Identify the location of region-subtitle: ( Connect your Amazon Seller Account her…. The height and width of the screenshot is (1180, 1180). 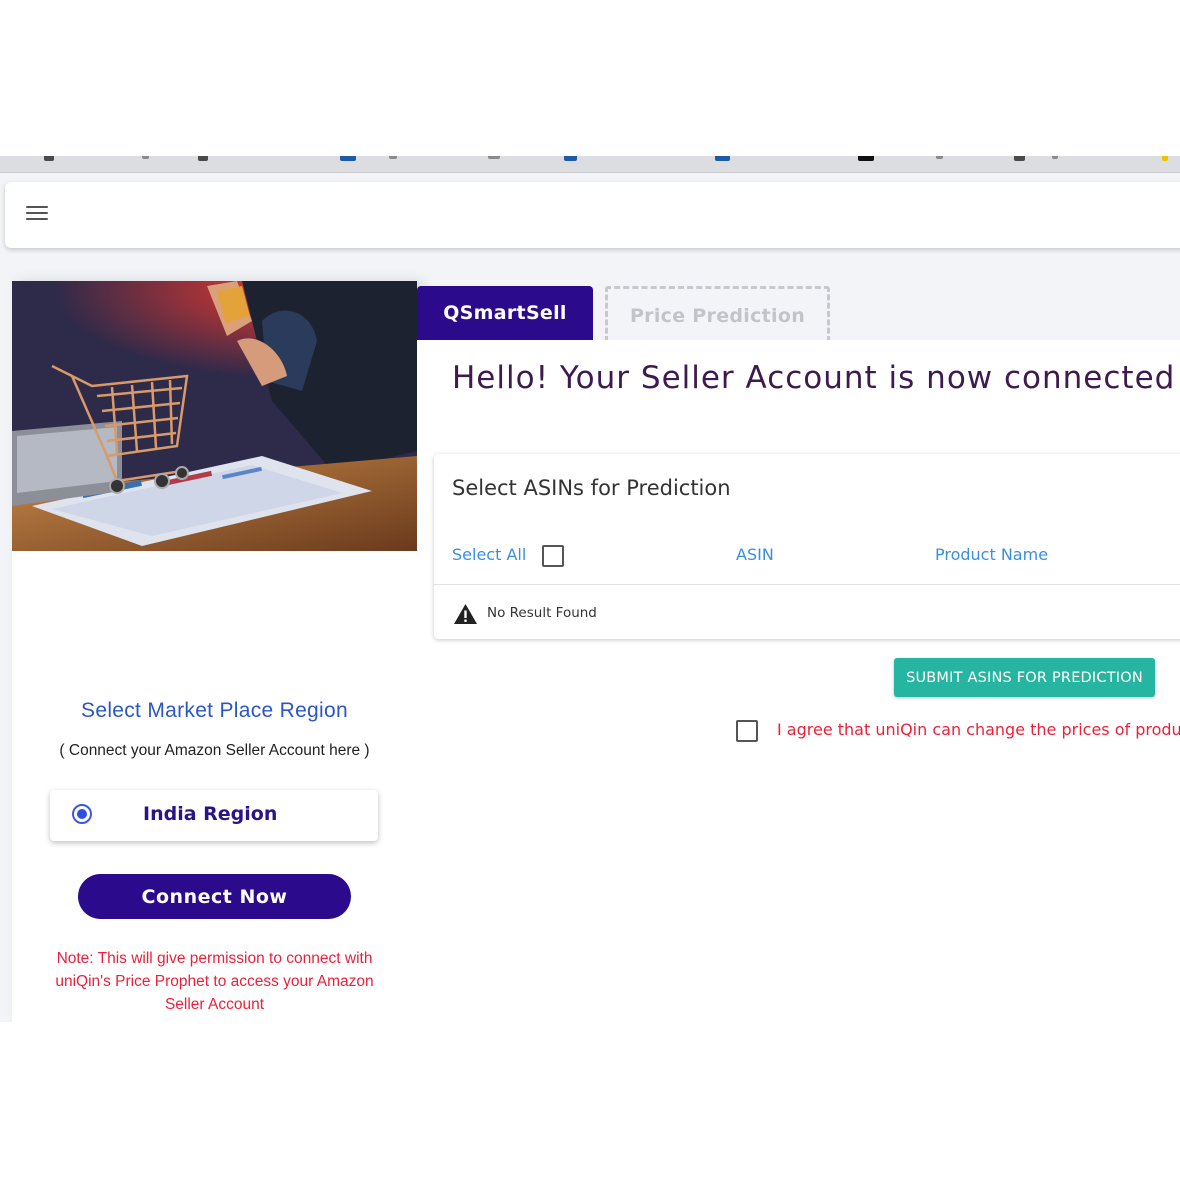
(214, 750).